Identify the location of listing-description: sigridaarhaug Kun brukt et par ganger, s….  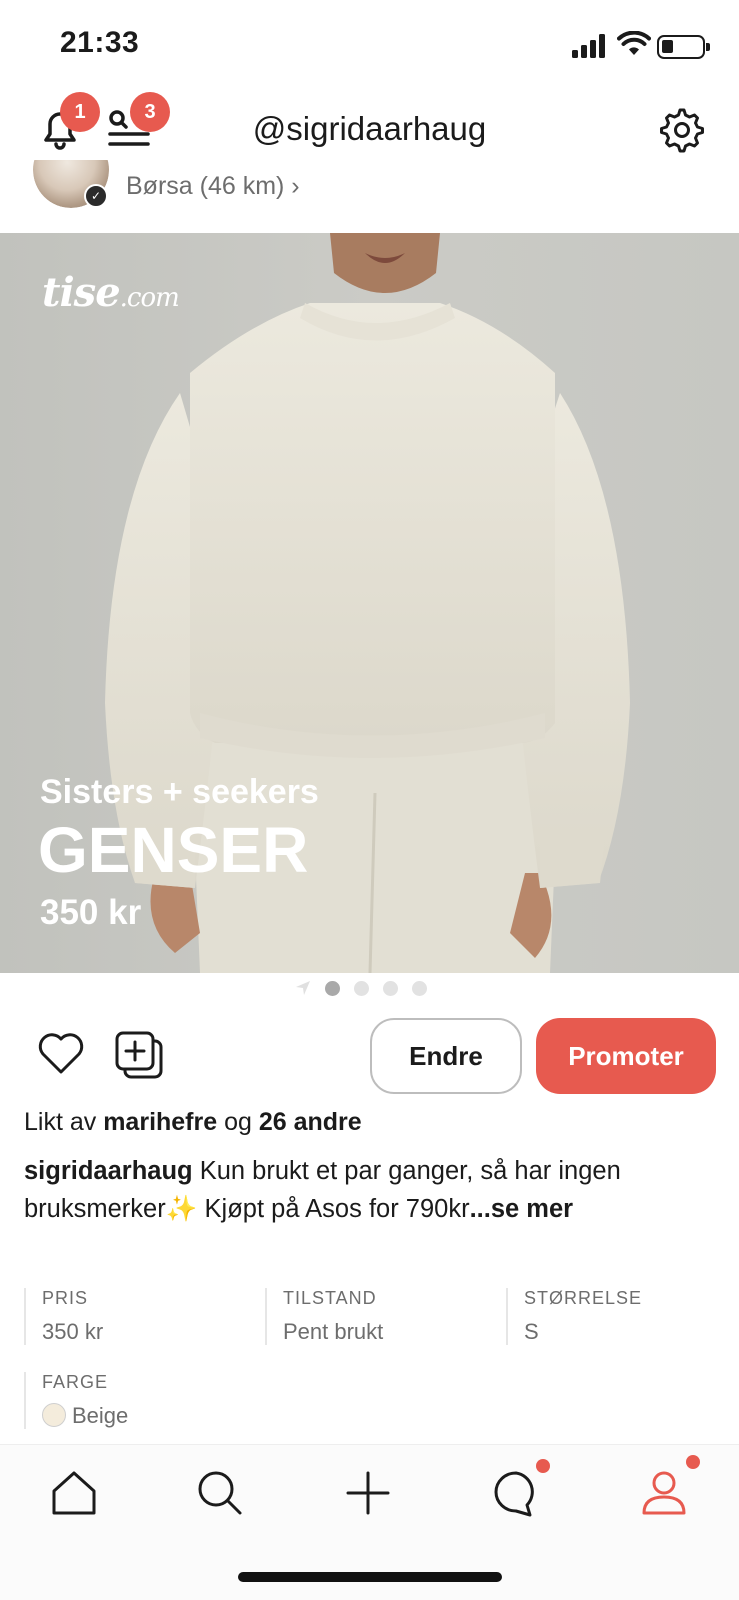
(374, 1190).